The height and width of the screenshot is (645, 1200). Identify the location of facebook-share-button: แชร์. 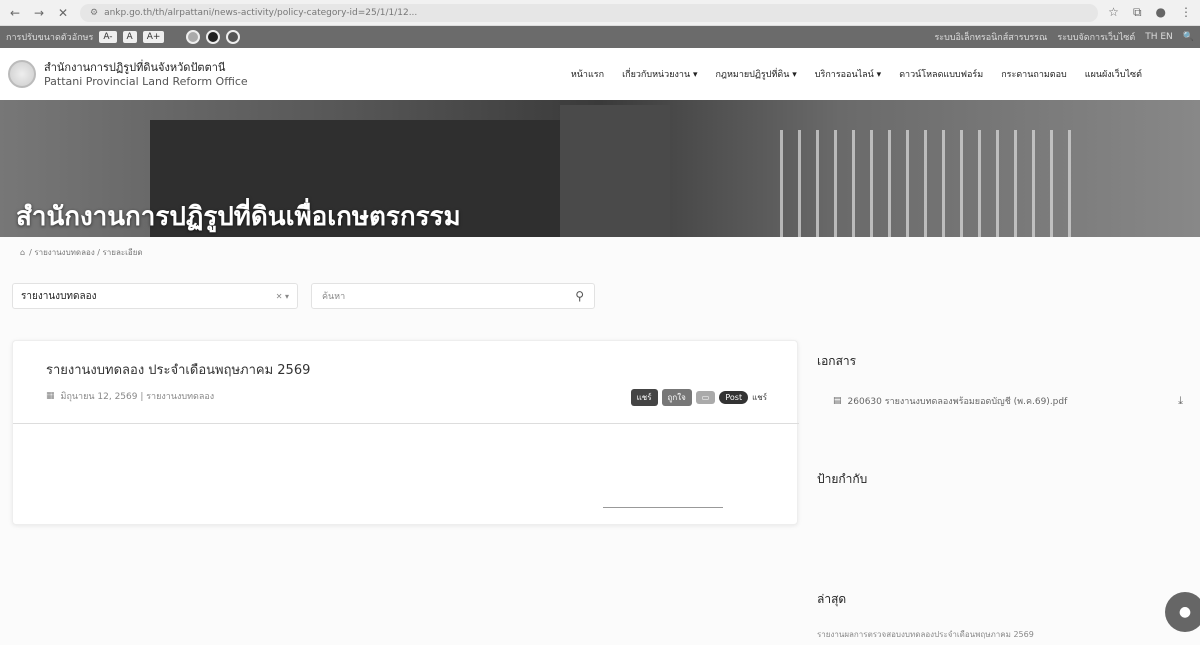
(644, 397).